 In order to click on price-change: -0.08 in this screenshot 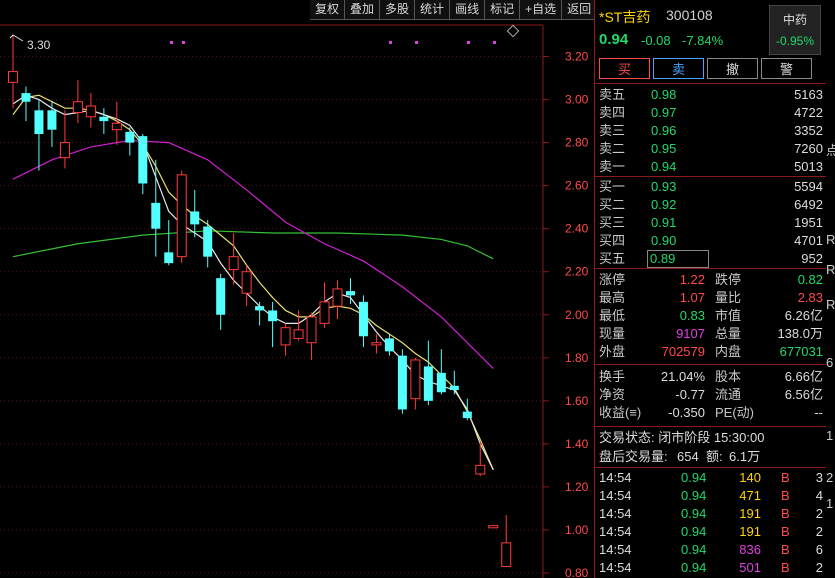, I will do `click(656, 40)`.